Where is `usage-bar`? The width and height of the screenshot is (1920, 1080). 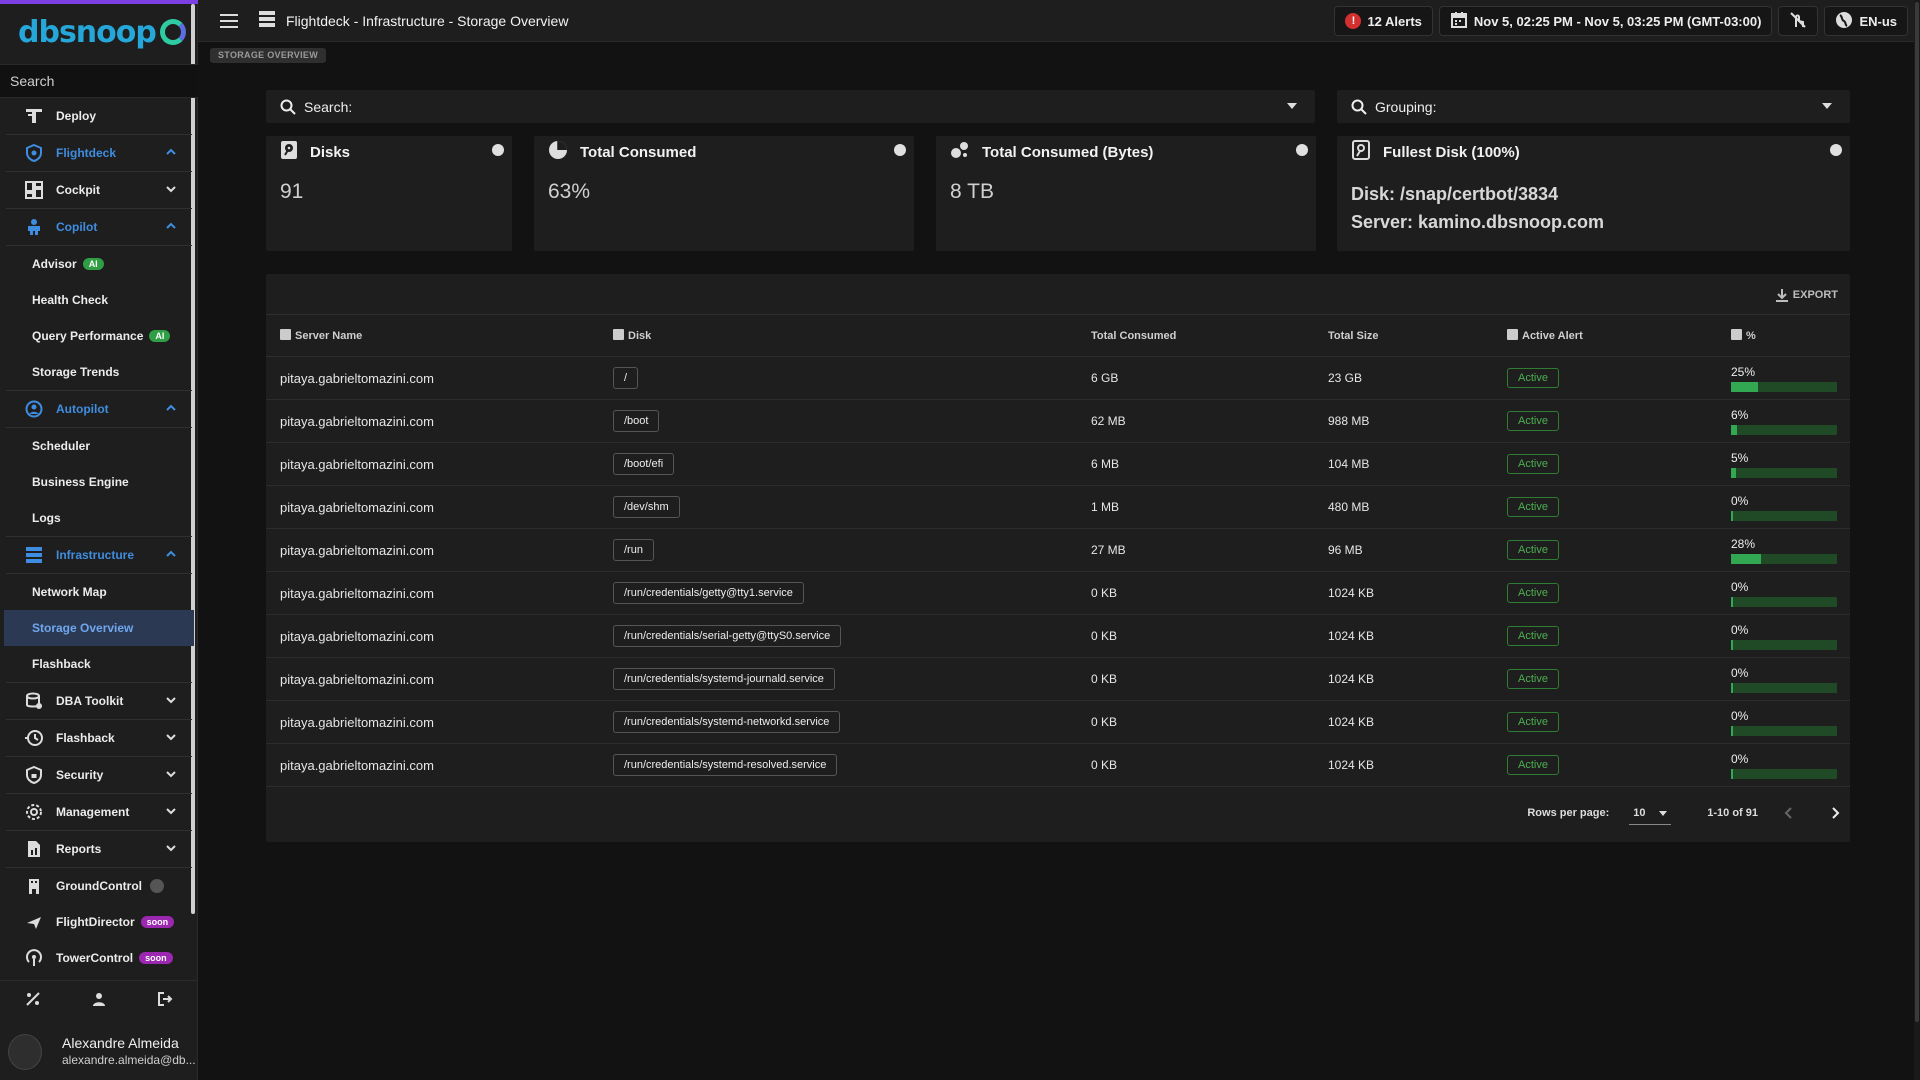 usage-bar is located at coordinates (1784, 730).